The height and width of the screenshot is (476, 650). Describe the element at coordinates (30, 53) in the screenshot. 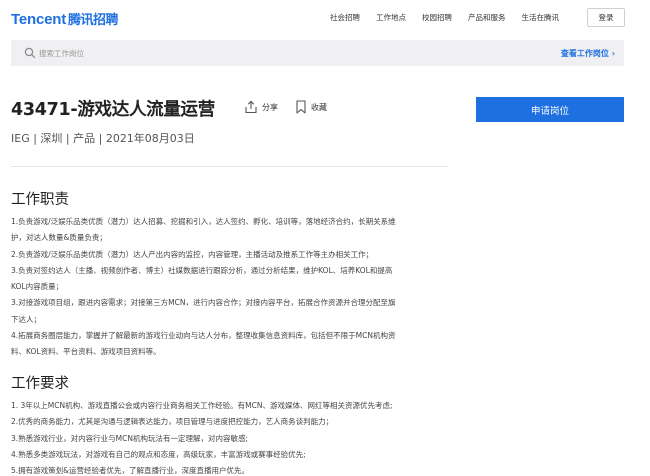

I see `search-icon` at that location.